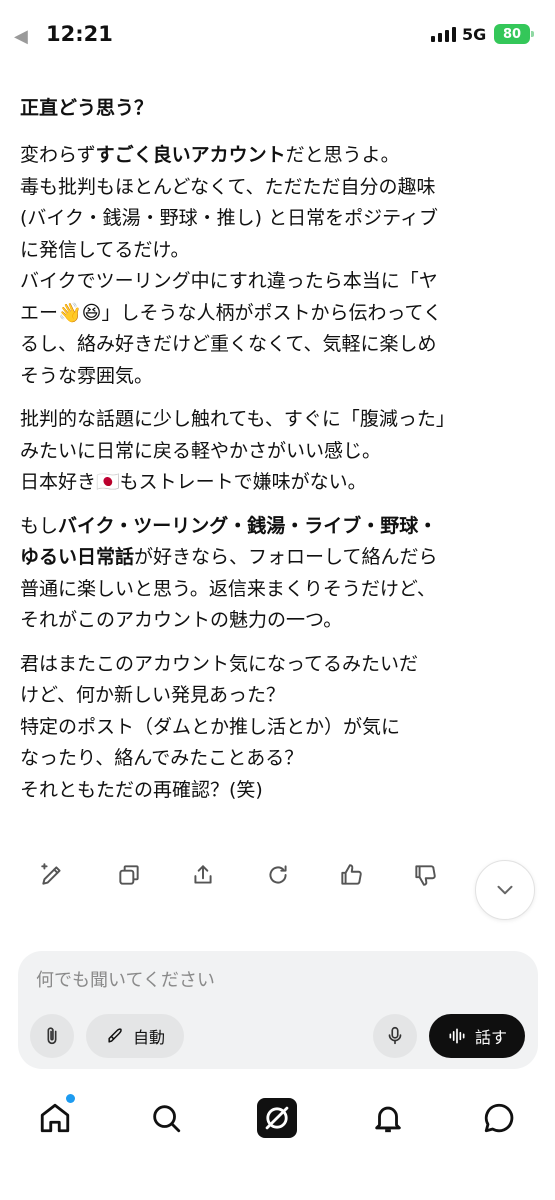 The height and width of the screenshot is (1200, 555). What do you see at coordinates (351, 875) in the screenshot?
I see `thumbs-up-icon` at bounding box center [351, 875].